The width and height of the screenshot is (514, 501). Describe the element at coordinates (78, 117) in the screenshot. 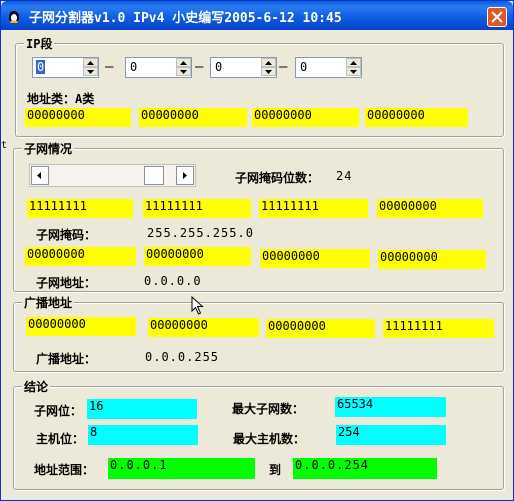

I see `ip-binary-1: 00000000` at that location.